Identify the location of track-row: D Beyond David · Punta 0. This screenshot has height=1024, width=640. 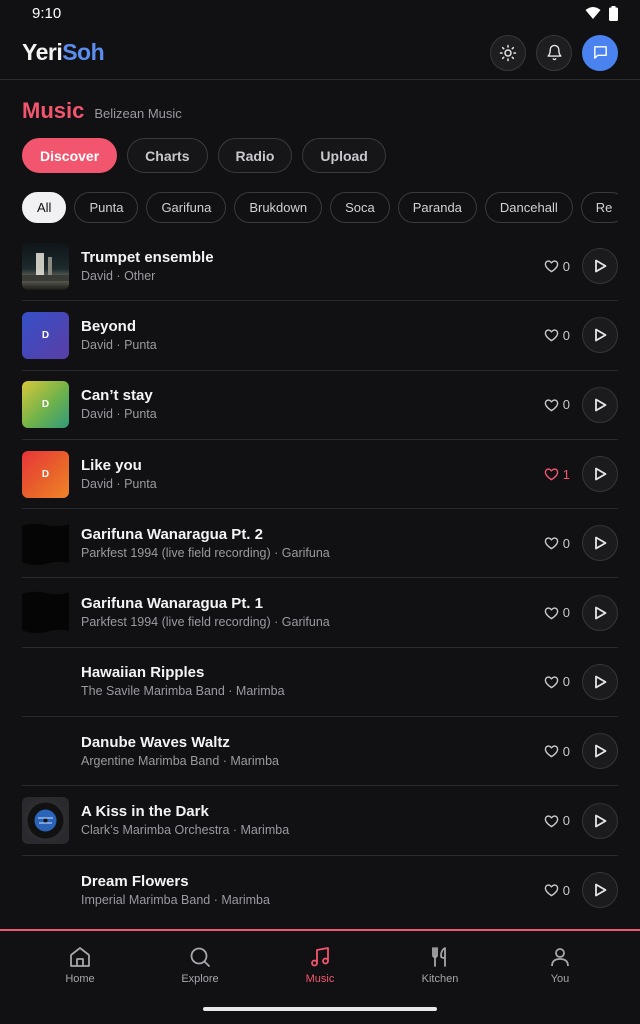
(320, 336).